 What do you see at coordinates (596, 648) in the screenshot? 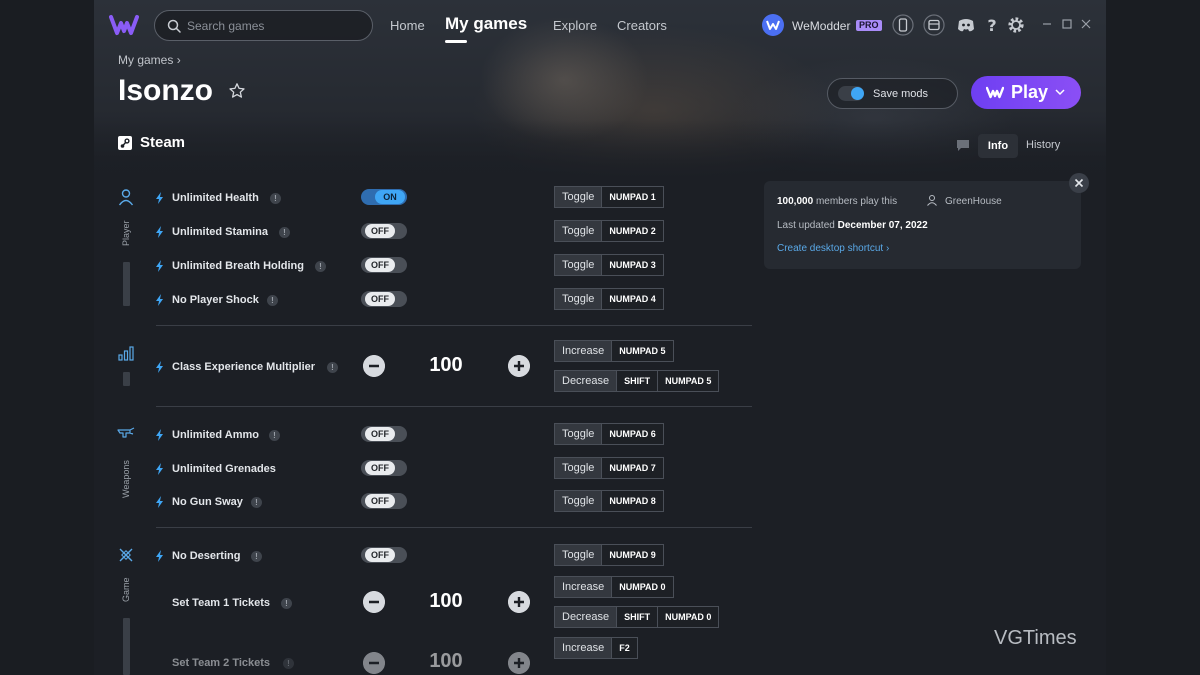
I see `hotkey-group: Increase F2` at bounding box center [596, 648].